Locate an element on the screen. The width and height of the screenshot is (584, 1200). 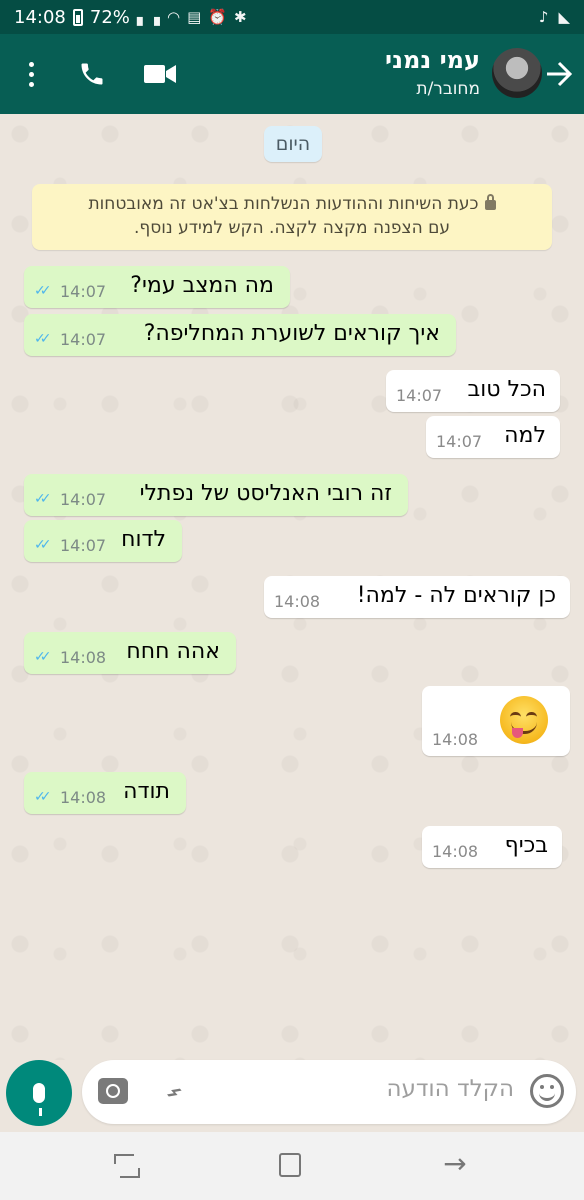
contact-status: מחובר/ת is located at coordinates (448, 89).